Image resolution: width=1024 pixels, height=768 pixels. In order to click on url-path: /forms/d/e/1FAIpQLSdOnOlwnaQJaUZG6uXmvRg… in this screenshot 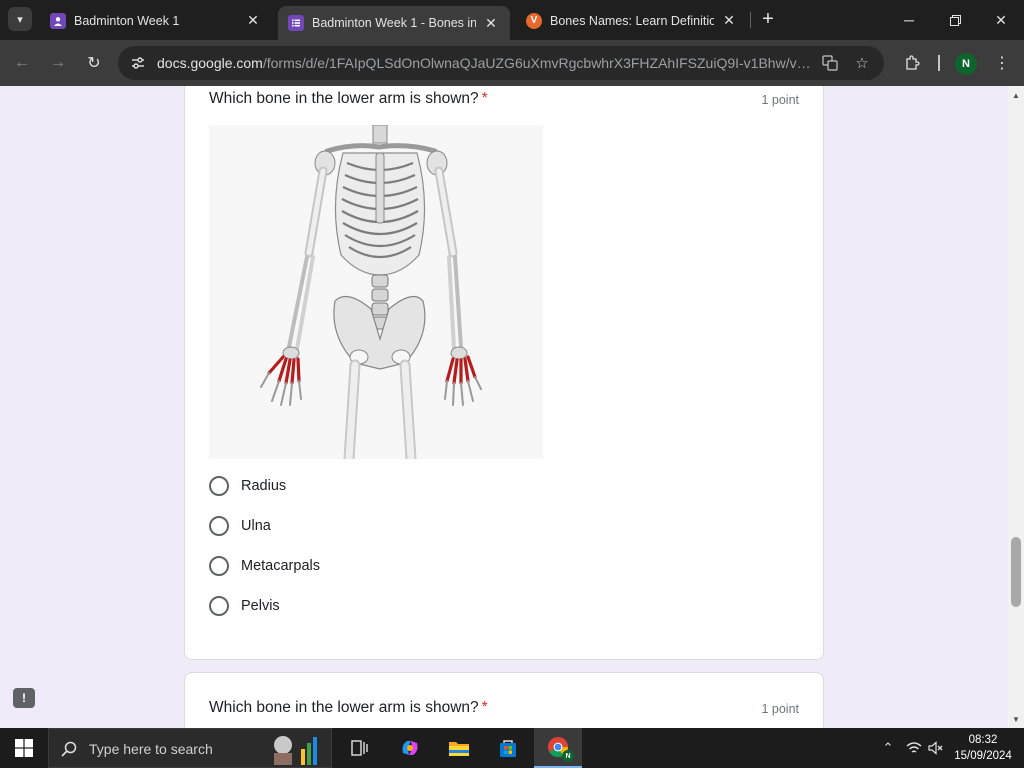, I will do `click(537, 63)`.